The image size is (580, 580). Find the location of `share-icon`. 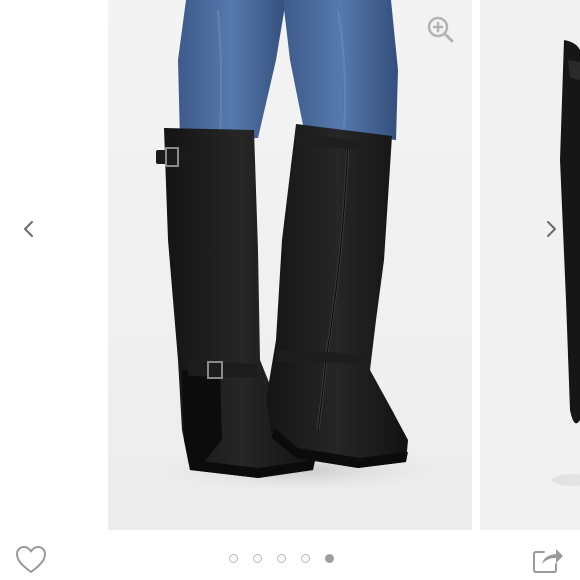

share-icon is located at coordinates (548, 561).